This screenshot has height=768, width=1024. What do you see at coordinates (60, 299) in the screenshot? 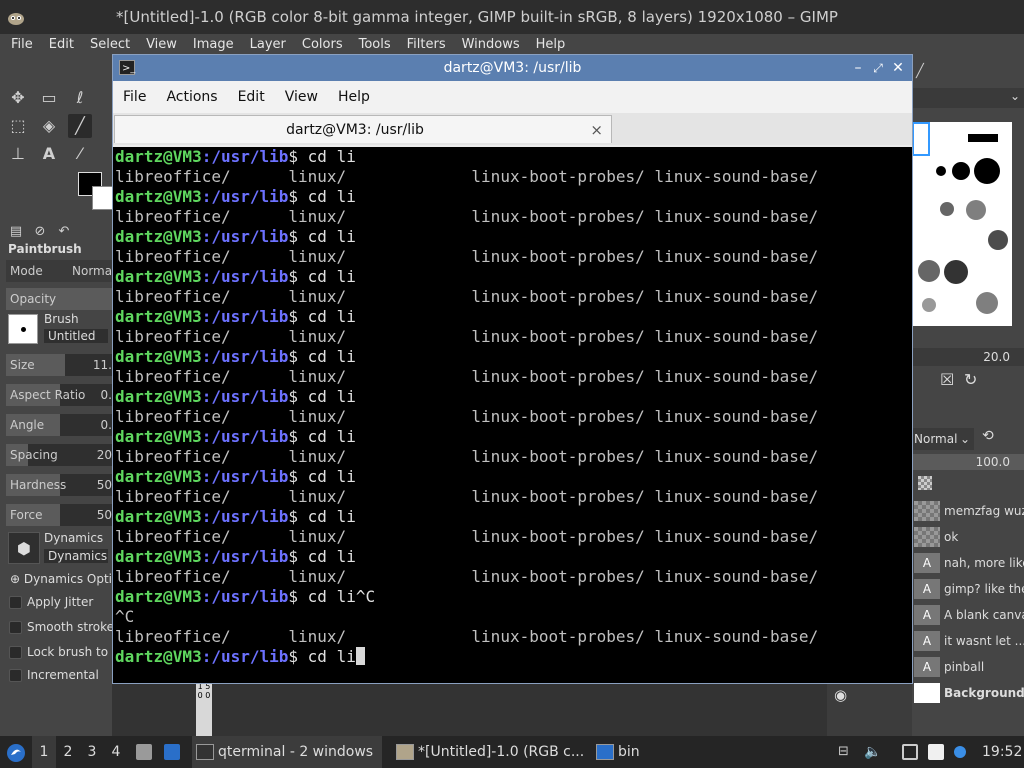
I see `opacity-slider: Opacity` at bounding box center [60, 299].